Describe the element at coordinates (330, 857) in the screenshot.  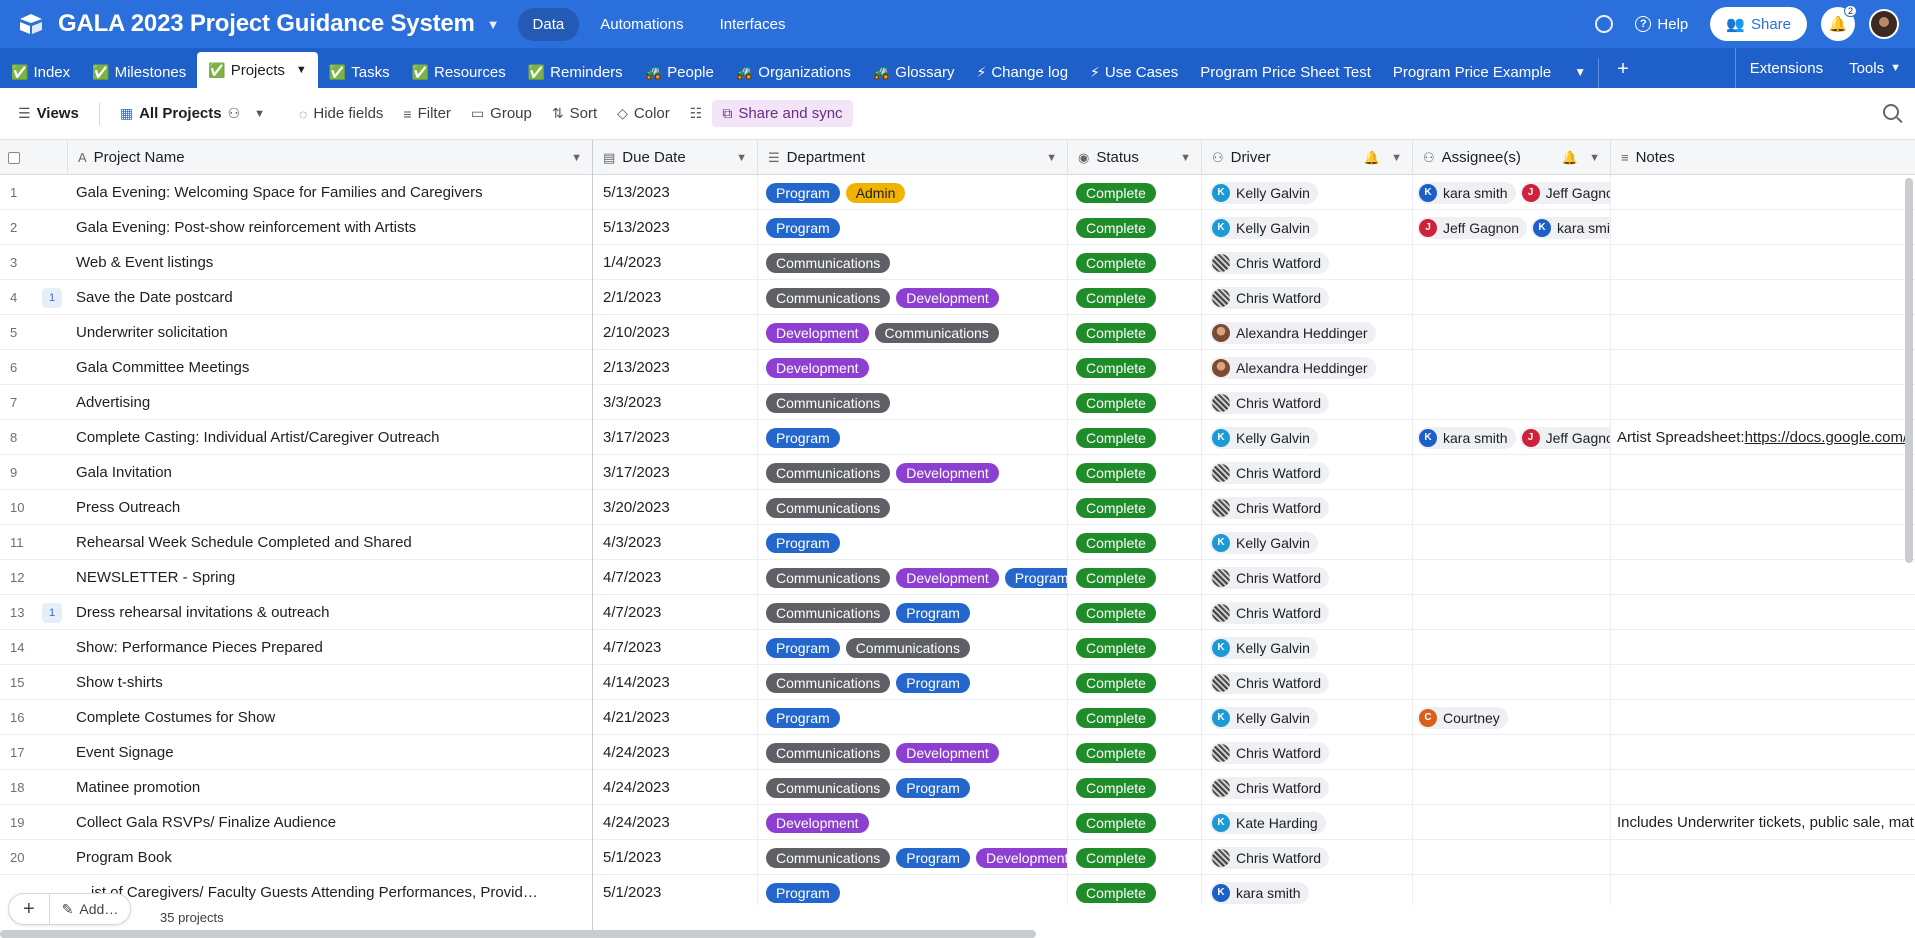
I see `project-name-cell: Program Book` at that location.